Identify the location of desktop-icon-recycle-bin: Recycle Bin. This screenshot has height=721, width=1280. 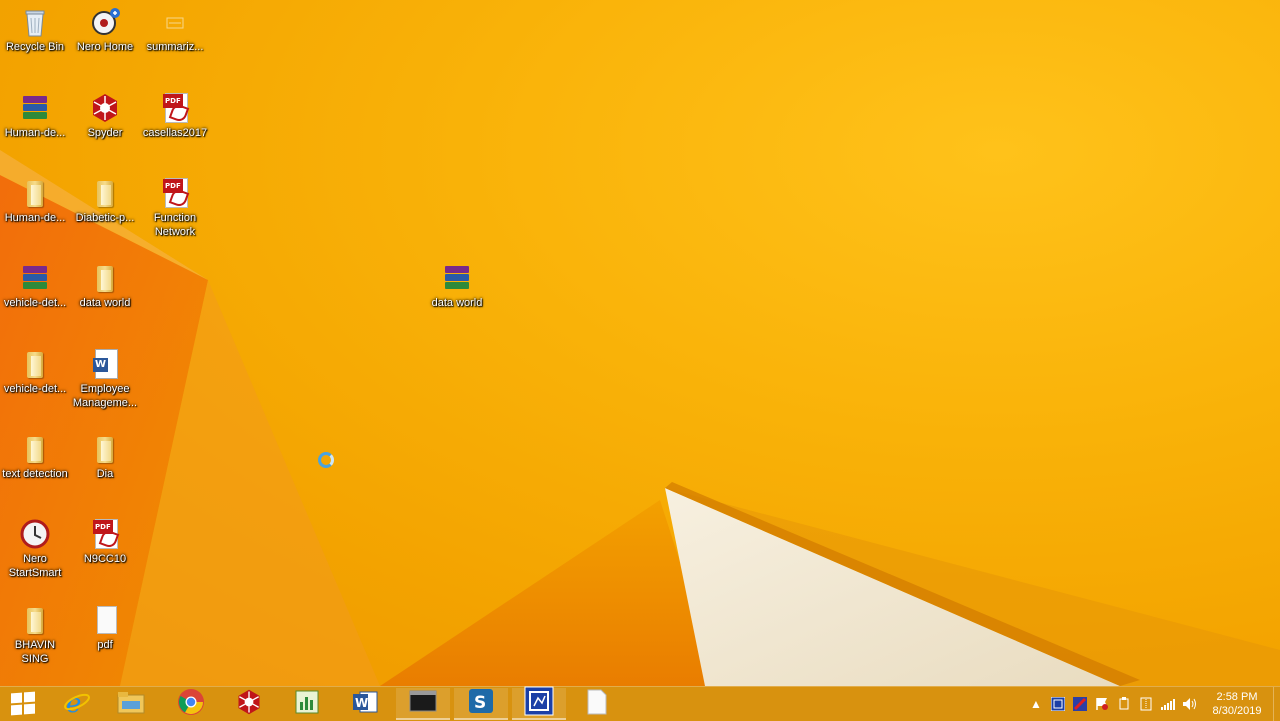
(35, 30).